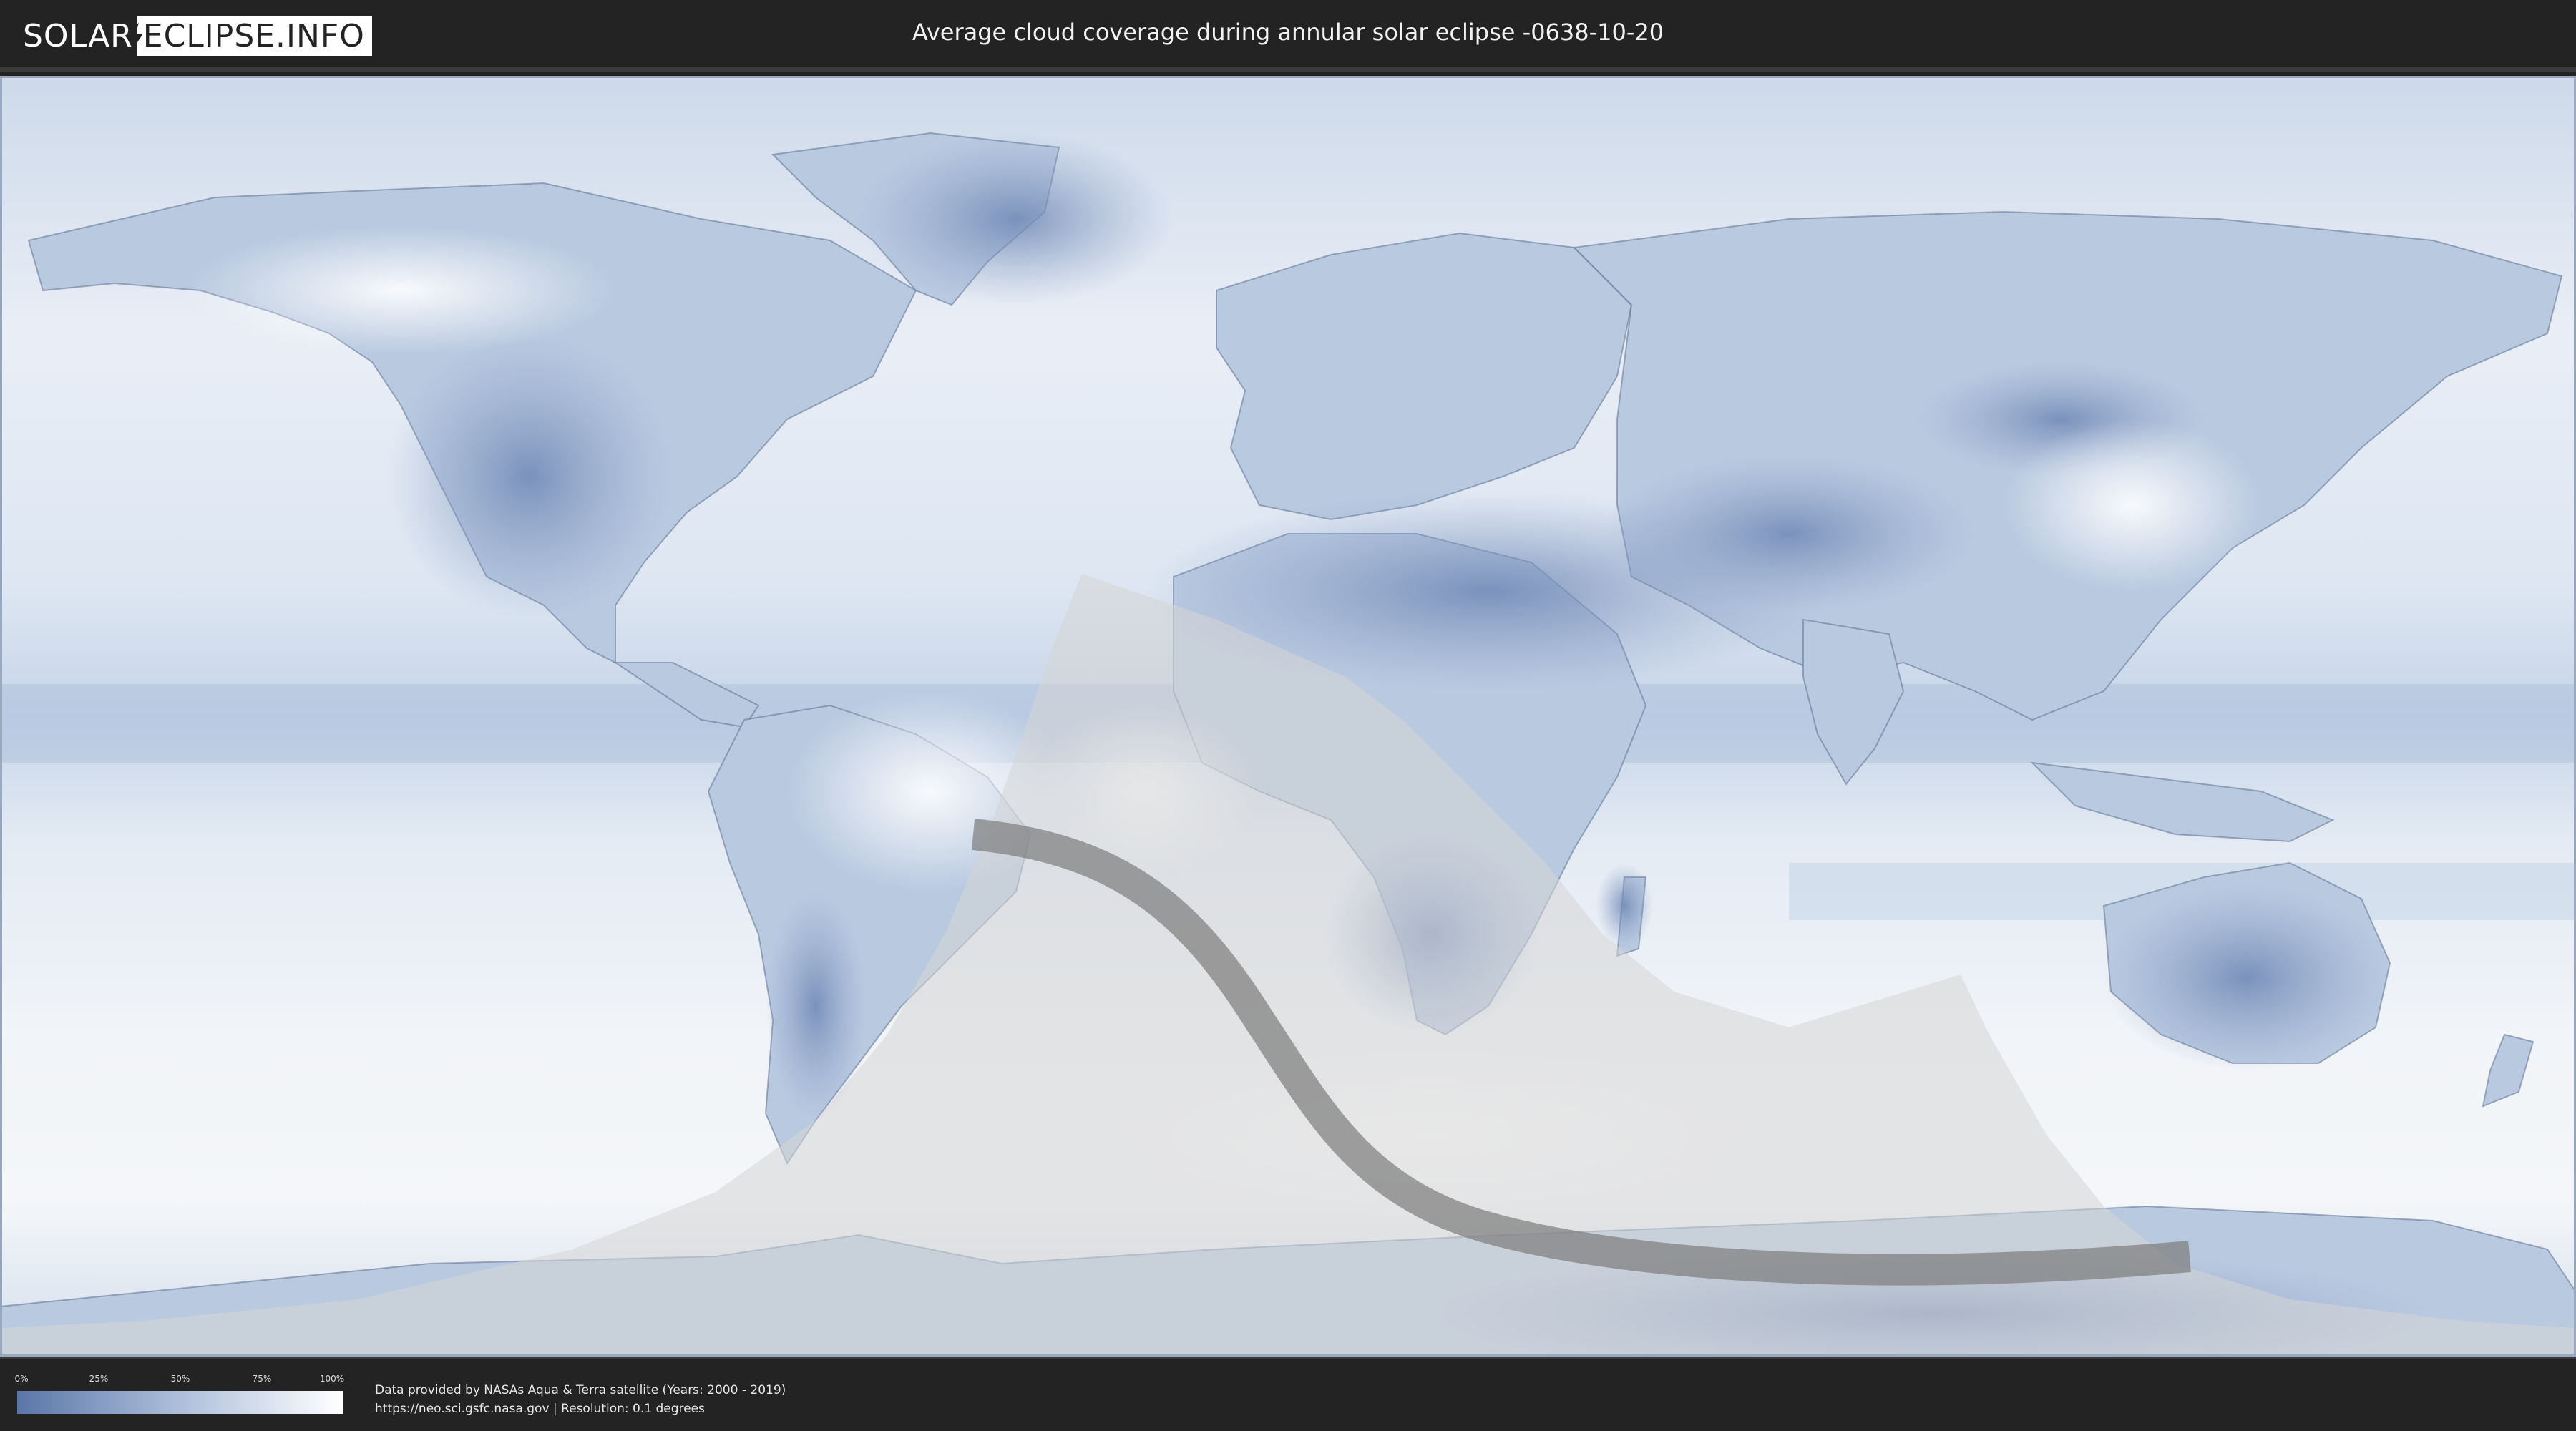 Image resolution: width=2576 pixels, height=1431 pixels. What do you see at coordinates (180, 1403) in the screenshot?
I see `legend-gradient-bar` at bounding box center [180, 1403].